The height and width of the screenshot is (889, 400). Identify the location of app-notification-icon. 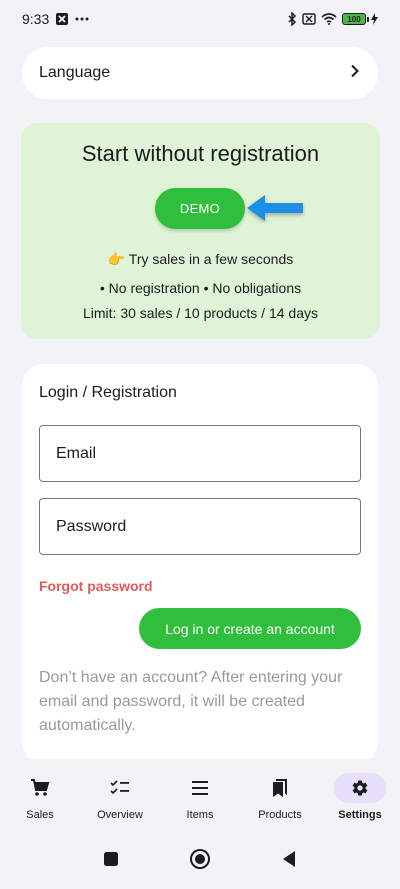
(62, 19).